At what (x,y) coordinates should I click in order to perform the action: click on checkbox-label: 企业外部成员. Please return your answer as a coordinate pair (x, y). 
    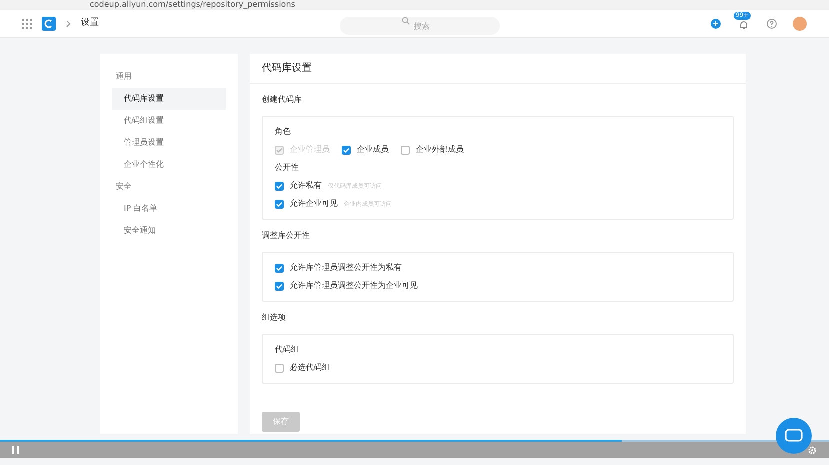
    Looking at the image, I should click on (440, 150).